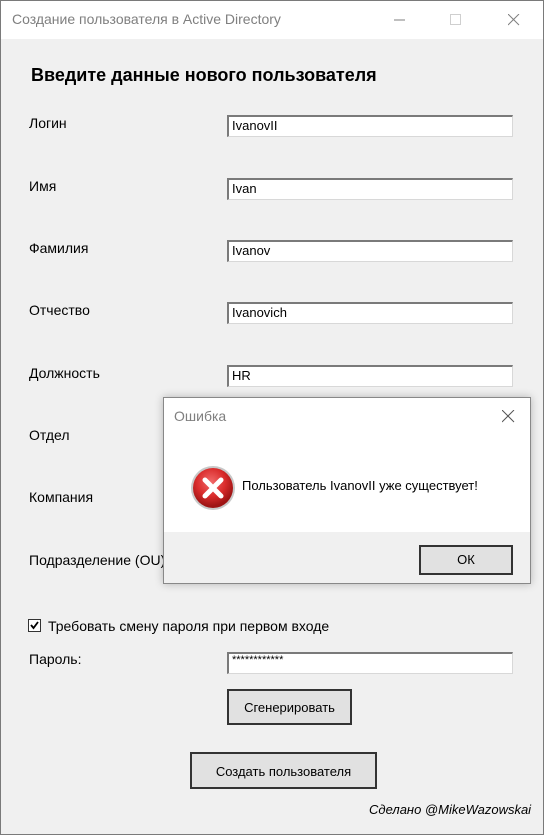 The width and height of the screenshot is (544, 835). Describe the element at coordinates (370, 126) in the screenshot. I see `login-input: IvanovII` at that location.